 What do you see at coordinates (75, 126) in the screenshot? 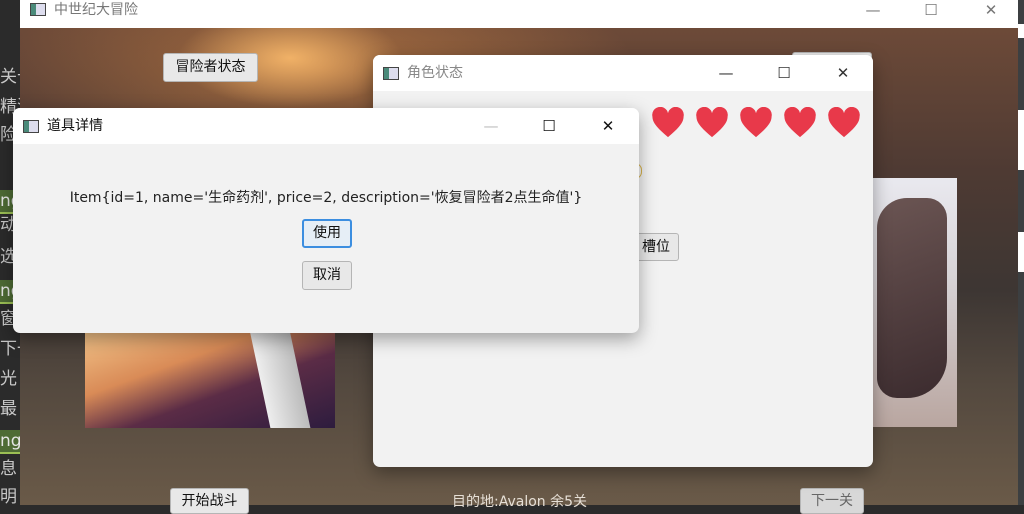
I see `detail-dialog-title: 道具详情` at bounding box center [75, 126].